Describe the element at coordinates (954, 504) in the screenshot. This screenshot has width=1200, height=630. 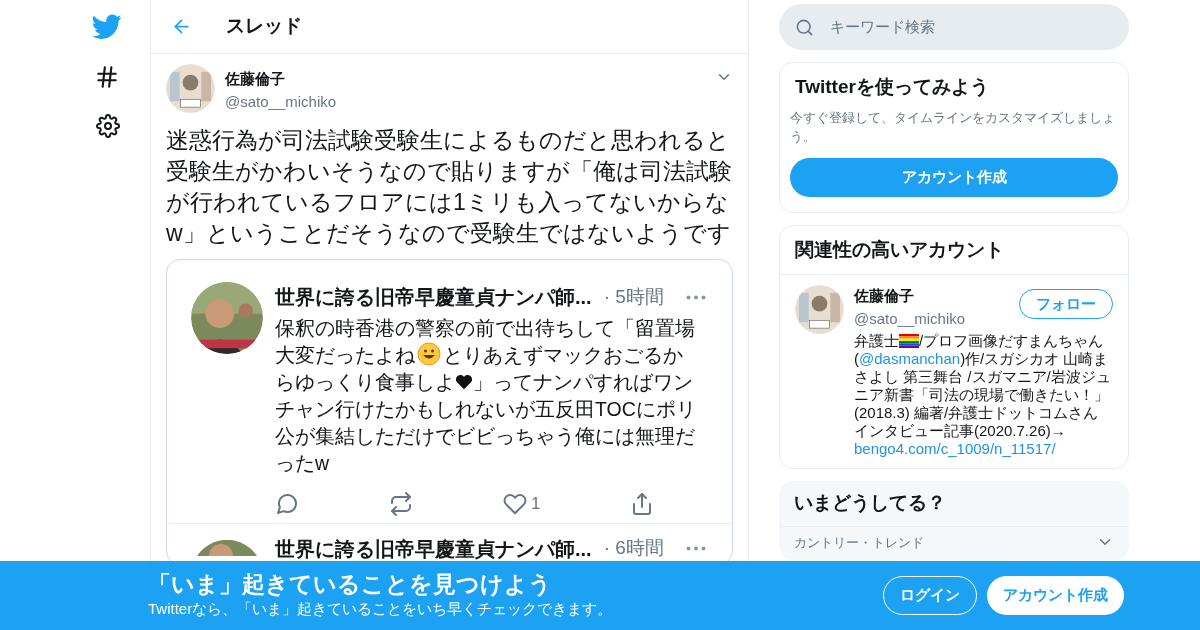
I see `card-title: いまどうしてる？` at that location.